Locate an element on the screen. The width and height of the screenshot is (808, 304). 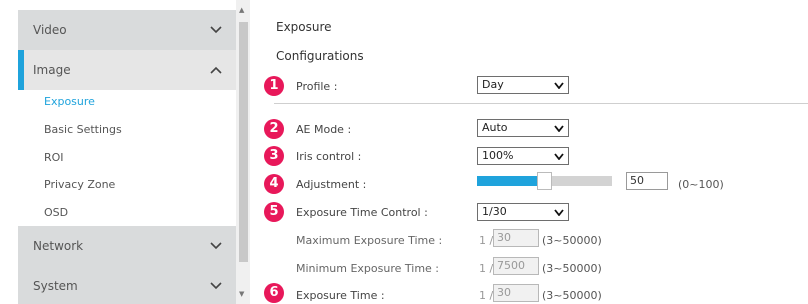
min-exposure-label: Minimum Exposure Time : is located at coordinates (368, 268).